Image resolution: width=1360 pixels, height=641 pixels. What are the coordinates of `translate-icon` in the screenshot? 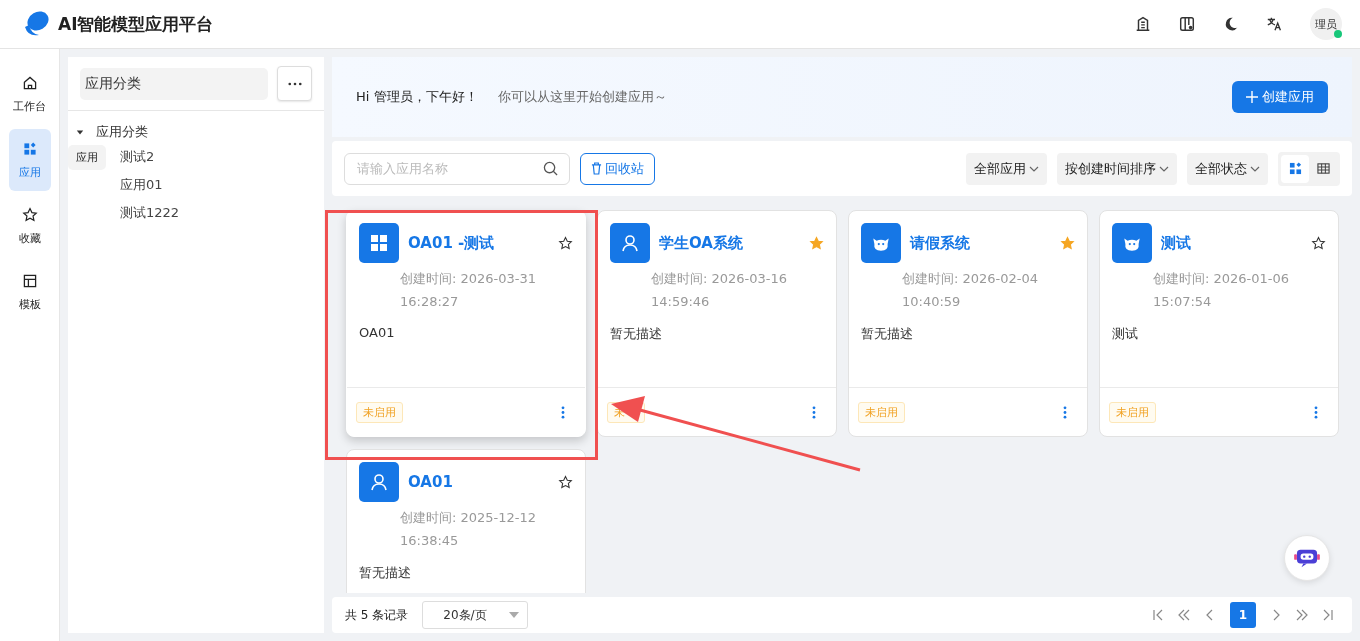 It's located at (1275, 24).